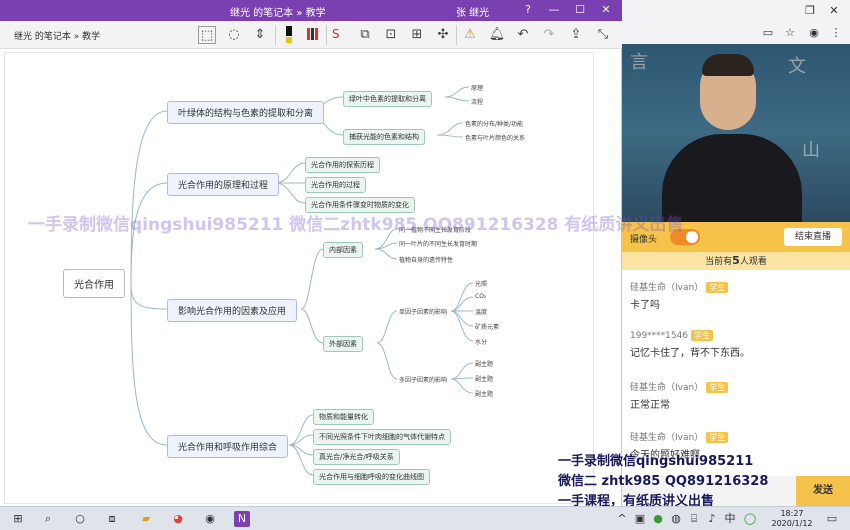 The height and width of the screenshot is (530, 850). I want to click on shapes-icon: ⧉, so click(365, 35).